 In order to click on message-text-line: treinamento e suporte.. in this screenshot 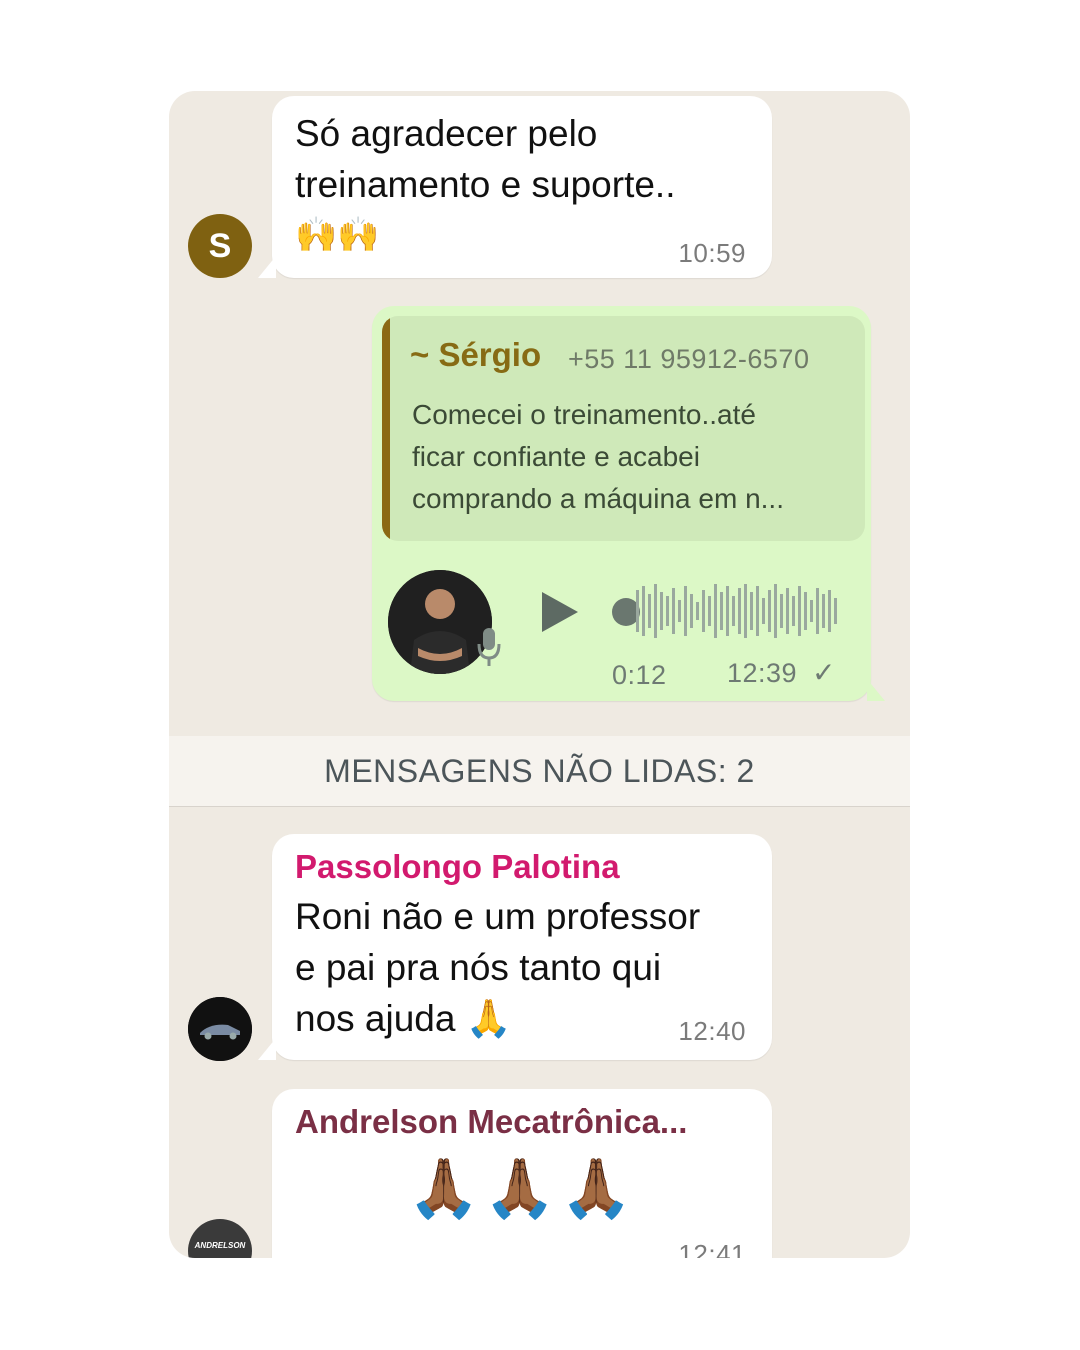, I will do `click(485, 184)`.